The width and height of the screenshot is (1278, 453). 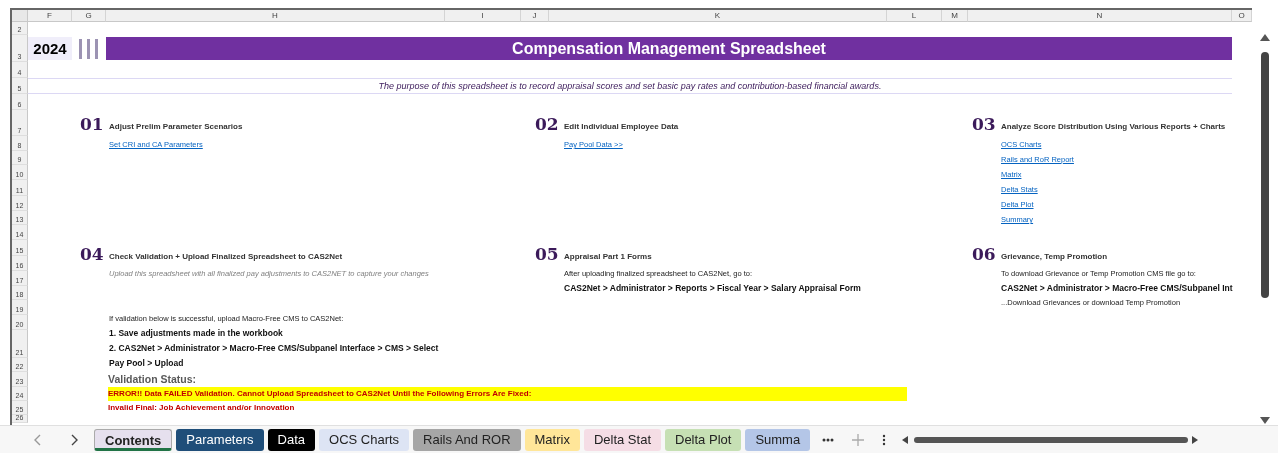 I want to click on step-text: 2. CAS2Net > Administrator > Macro-Free CMS/Subpanel Interface > CMS > Select Pay Pool > Upload, so click(x=274, y=356).